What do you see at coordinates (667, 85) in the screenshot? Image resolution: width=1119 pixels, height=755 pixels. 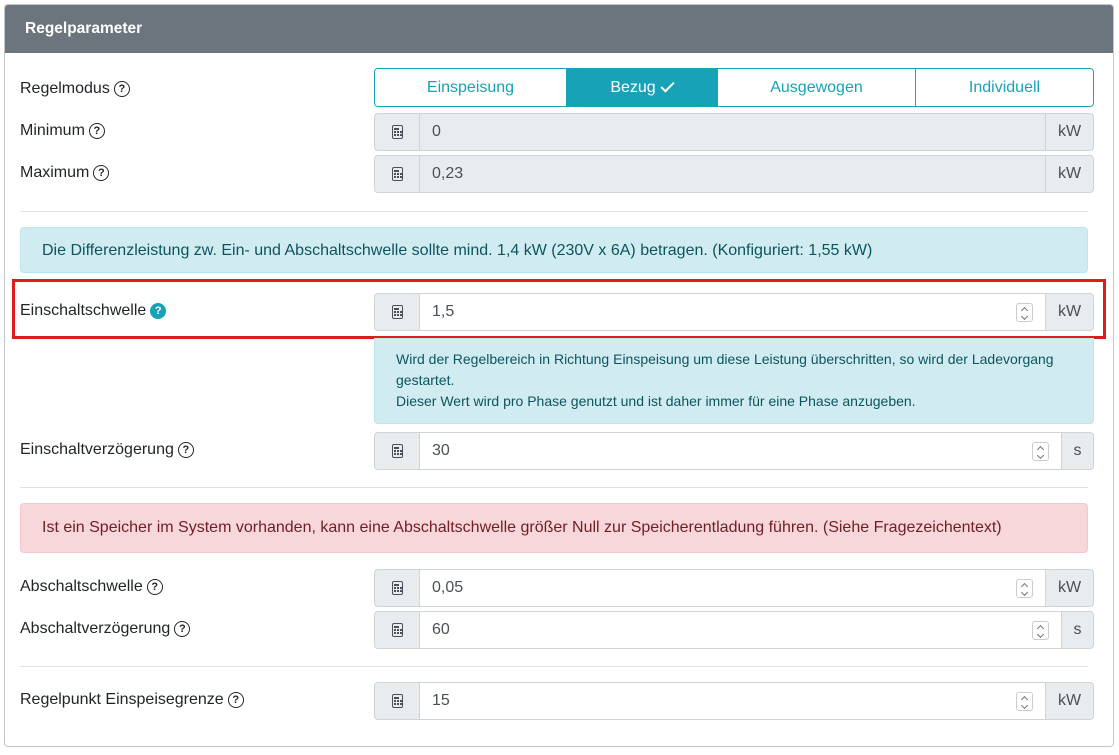 I see `check-icon` at bounding box center [667, 85].